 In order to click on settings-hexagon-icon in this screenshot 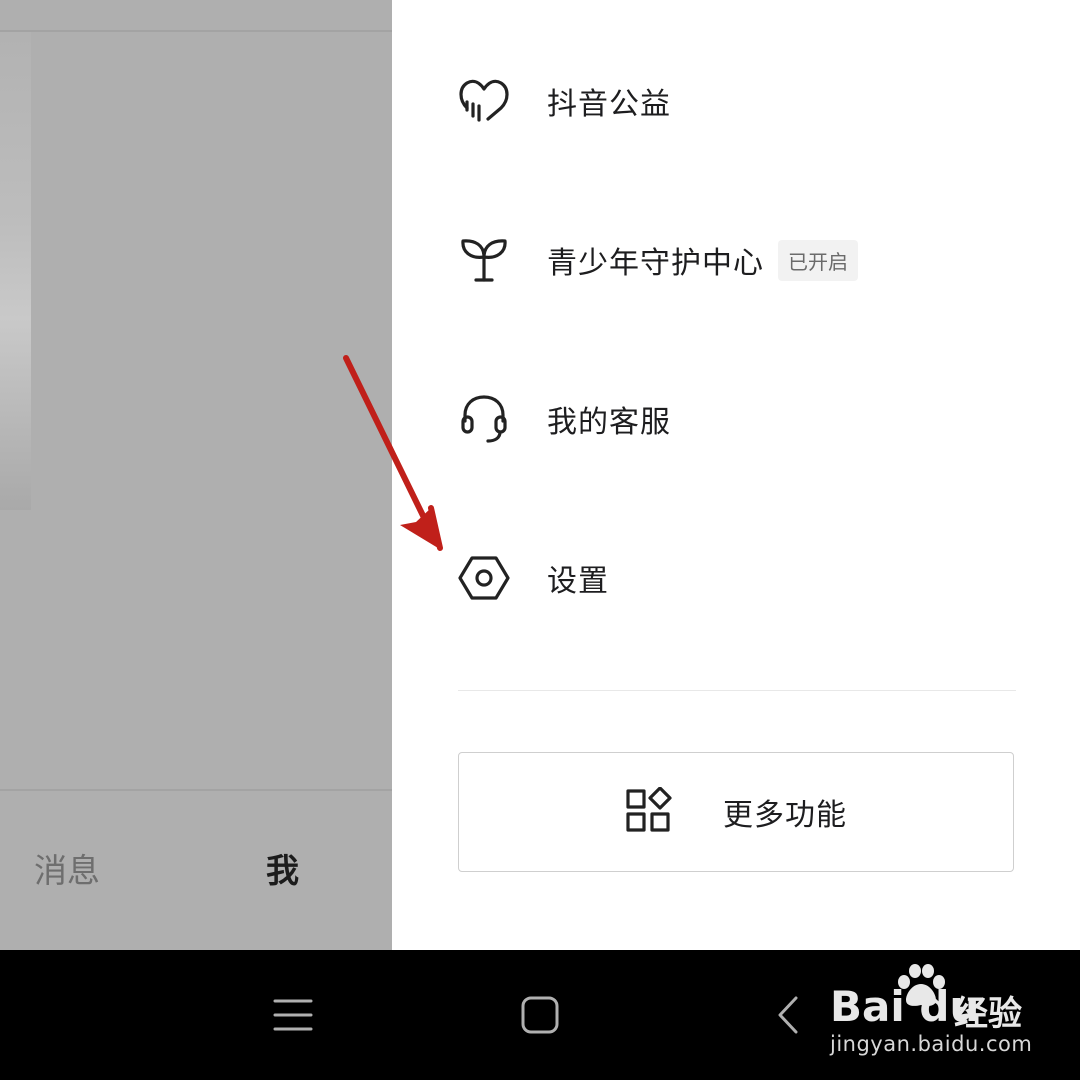, I will do `click(484, 578)`.